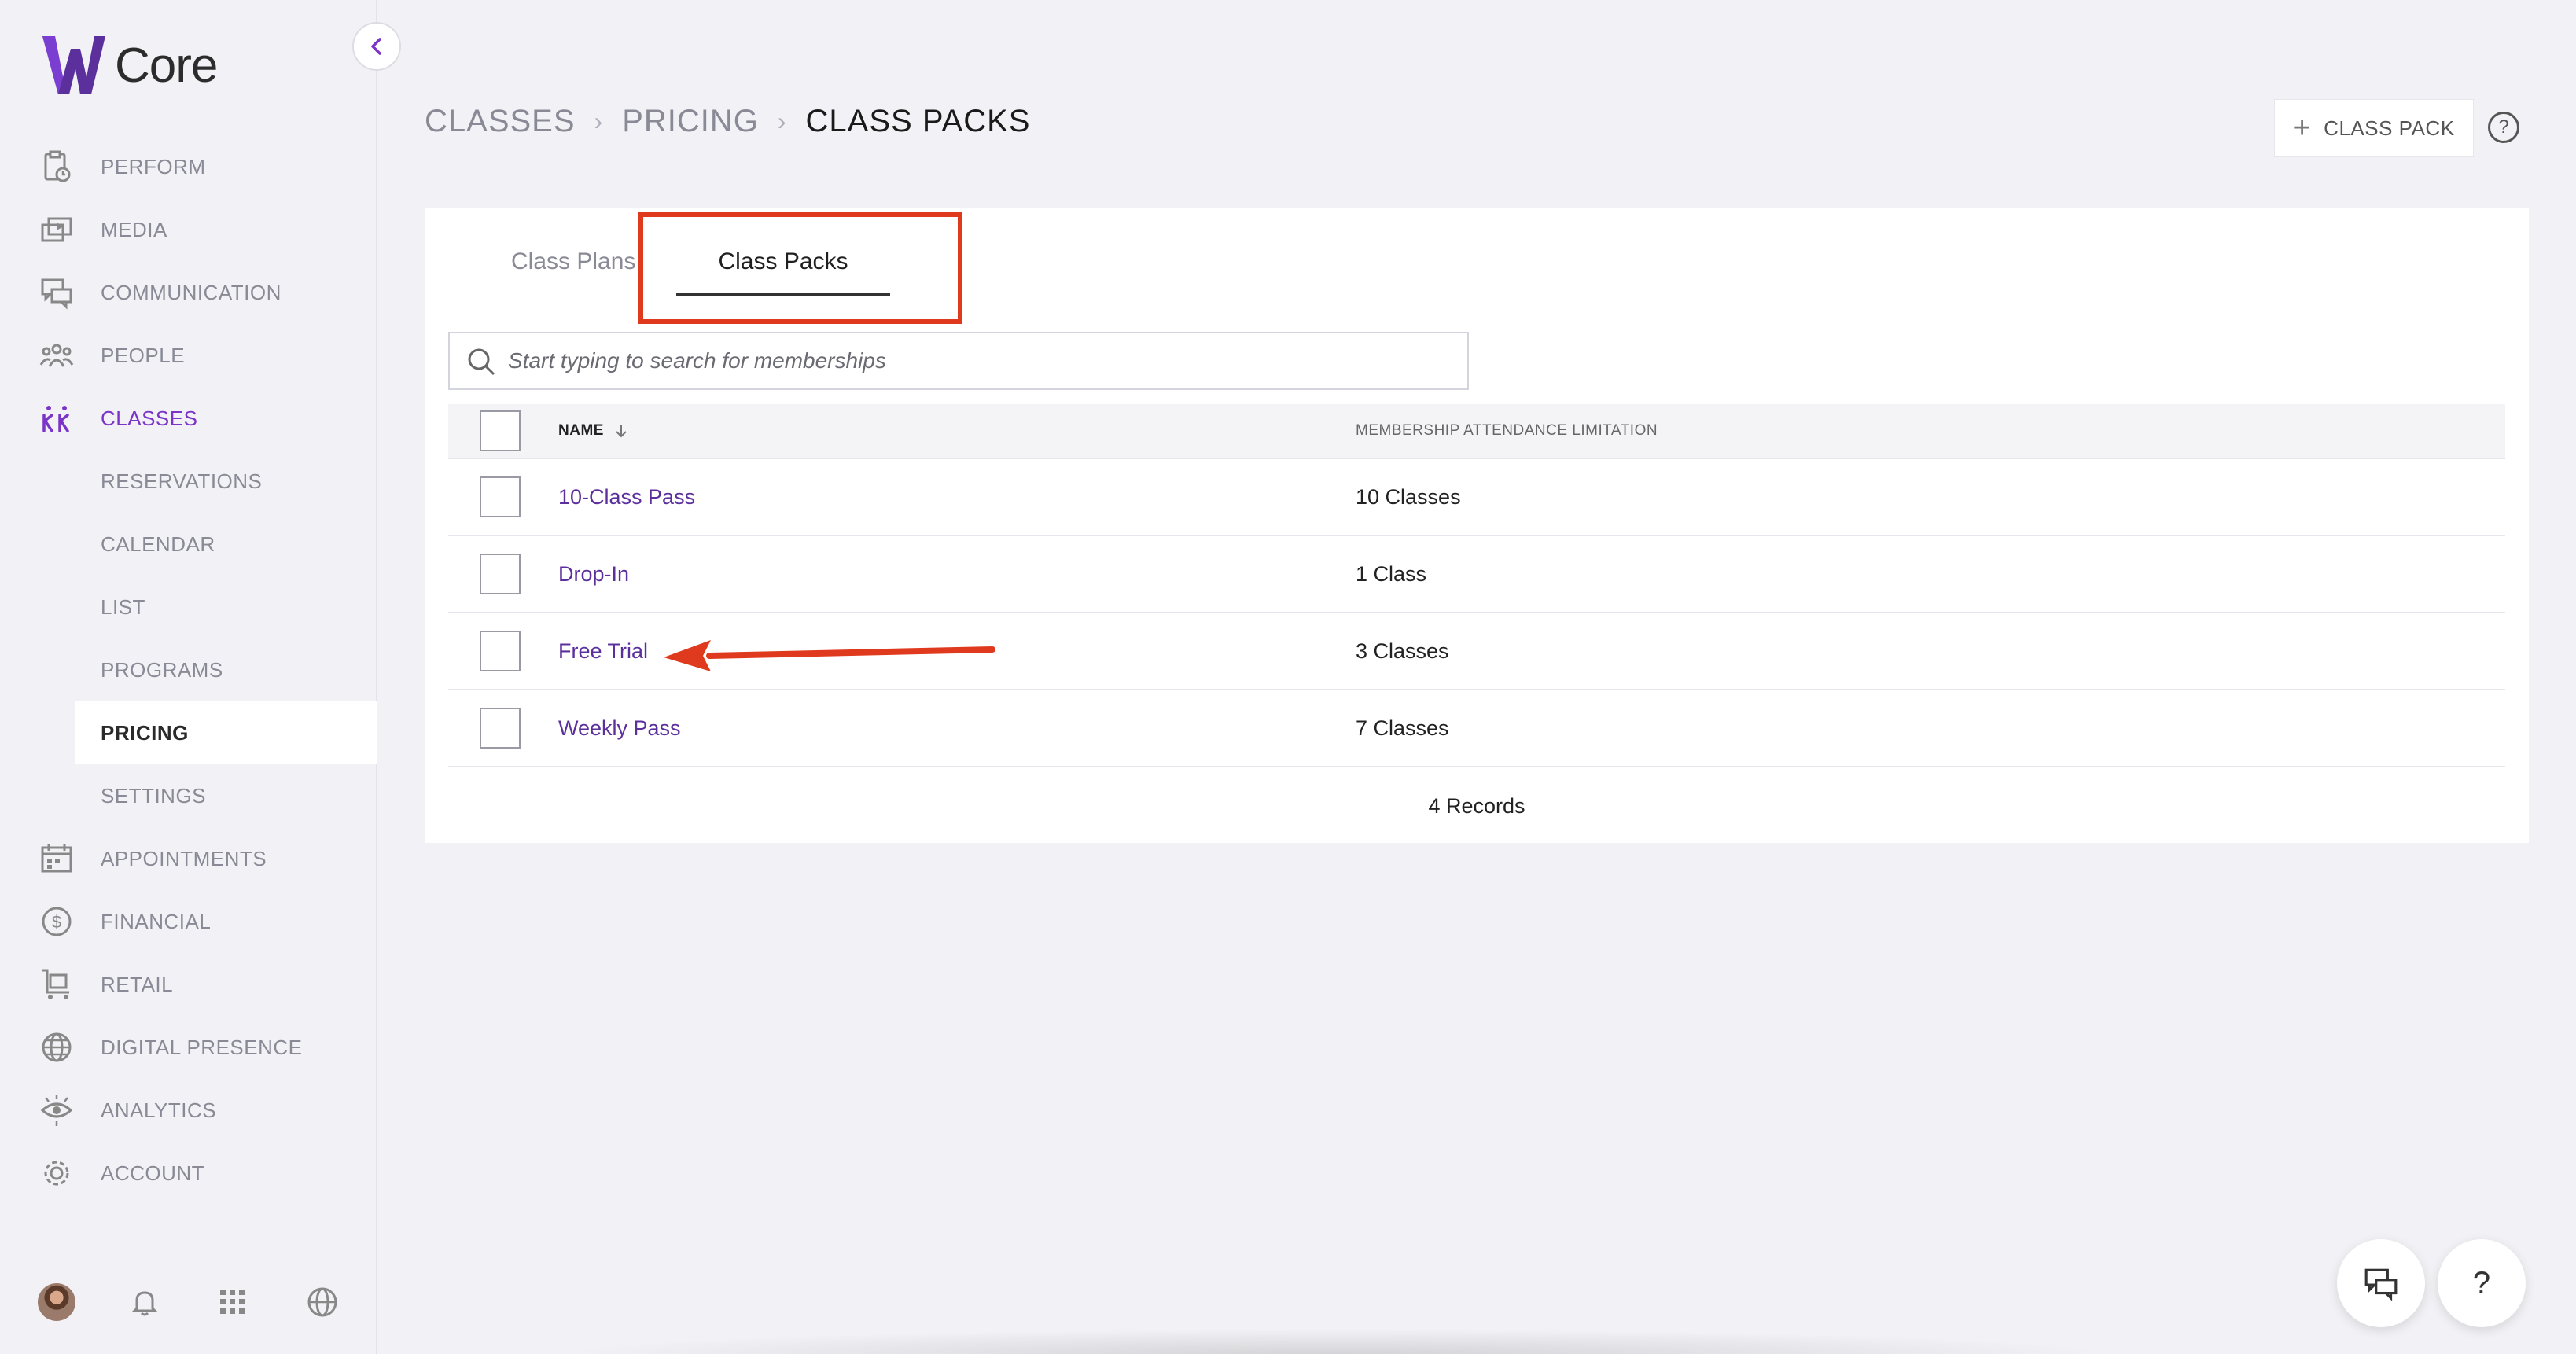  I want to click on logo-w-icon, so click(73, 65).